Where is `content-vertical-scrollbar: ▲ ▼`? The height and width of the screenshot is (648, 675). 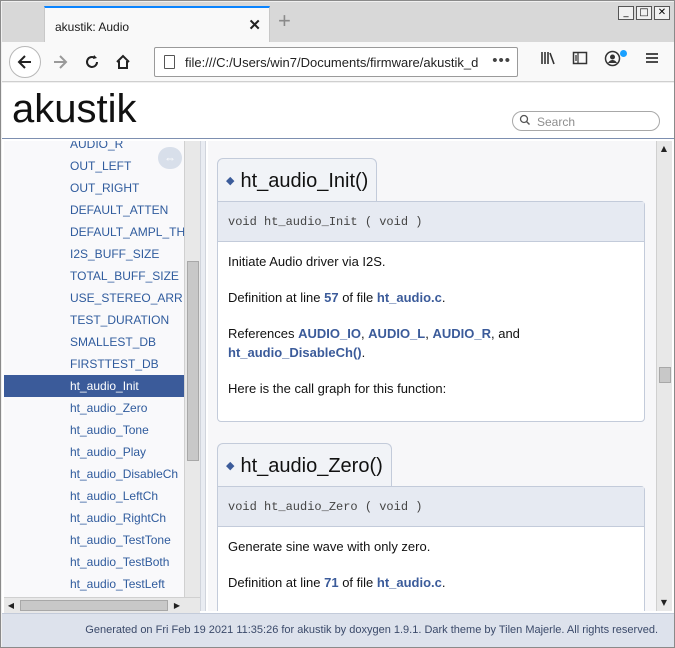 content-vertical-scrollbar: ▲ ▼ is located at coordinates (664, 376).